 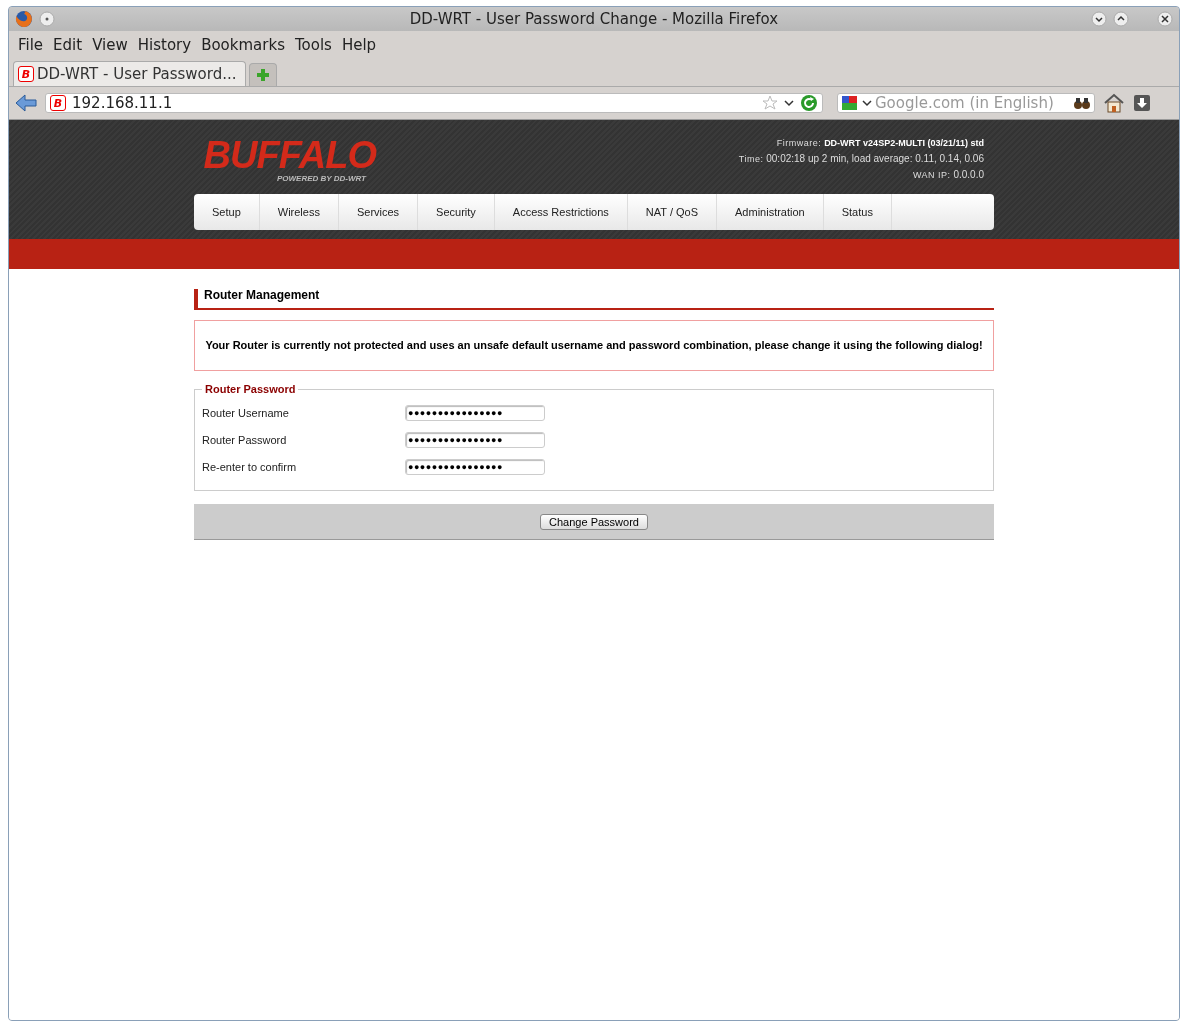 I want to click on group-legend: Router Password, so click(x=250, y=389).